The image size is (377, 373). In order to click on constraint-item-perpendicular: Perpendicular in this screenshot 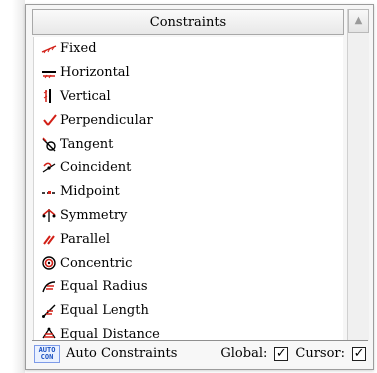, I will do `click(188, 120)`.